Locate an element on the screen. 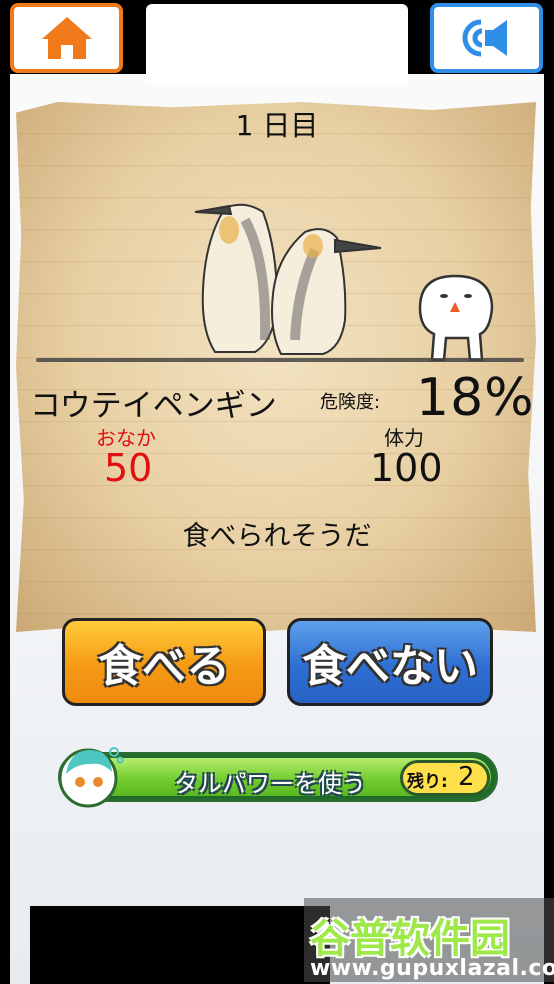 The image size is (554, 984). ad-banner is located at coordinates (180, 945).